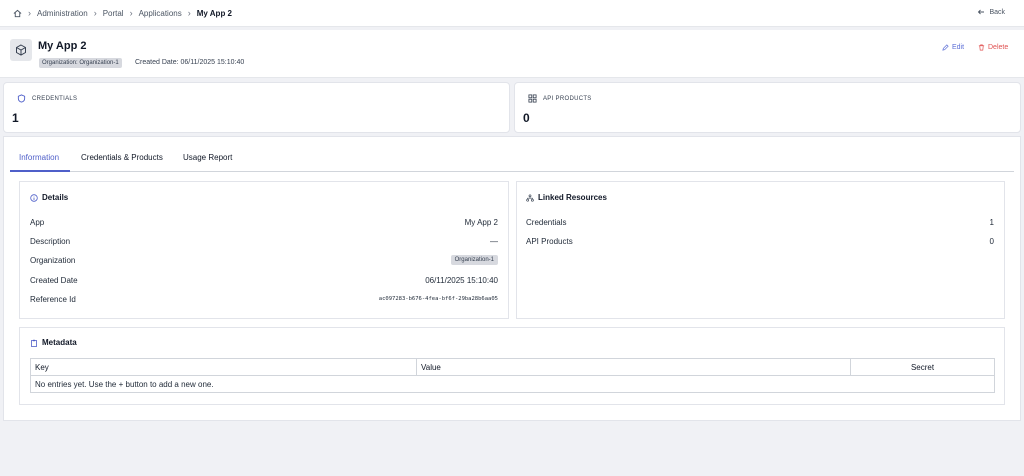  Describe the element at coordinates (481, 222) in the screenshot. I see `detail-value-app: My App 2` at that location.